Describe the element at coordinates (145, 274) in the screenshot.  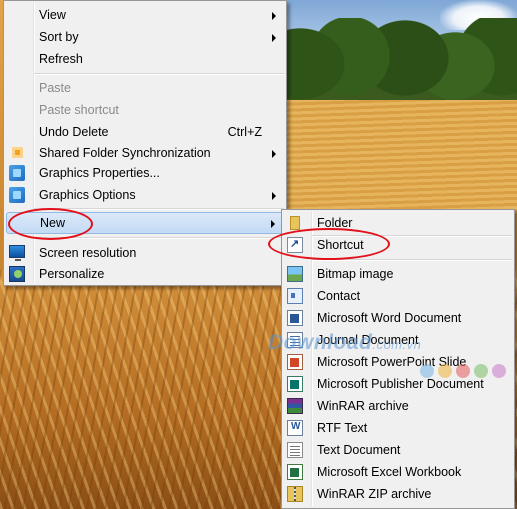
I see `menu-item-personalize: Personalize` at that location.